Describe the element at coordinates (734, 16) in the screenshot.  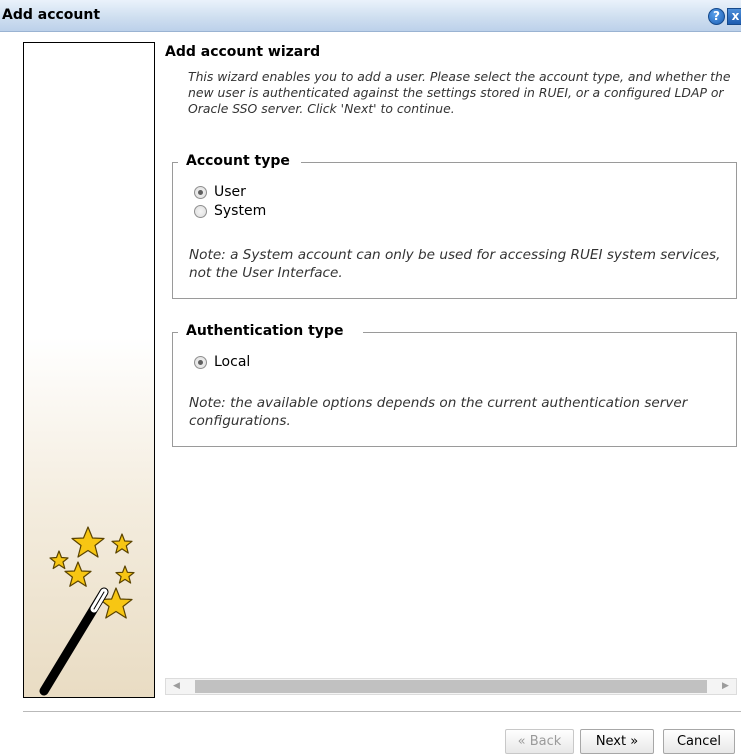
I see `close-icon: x` at that location.